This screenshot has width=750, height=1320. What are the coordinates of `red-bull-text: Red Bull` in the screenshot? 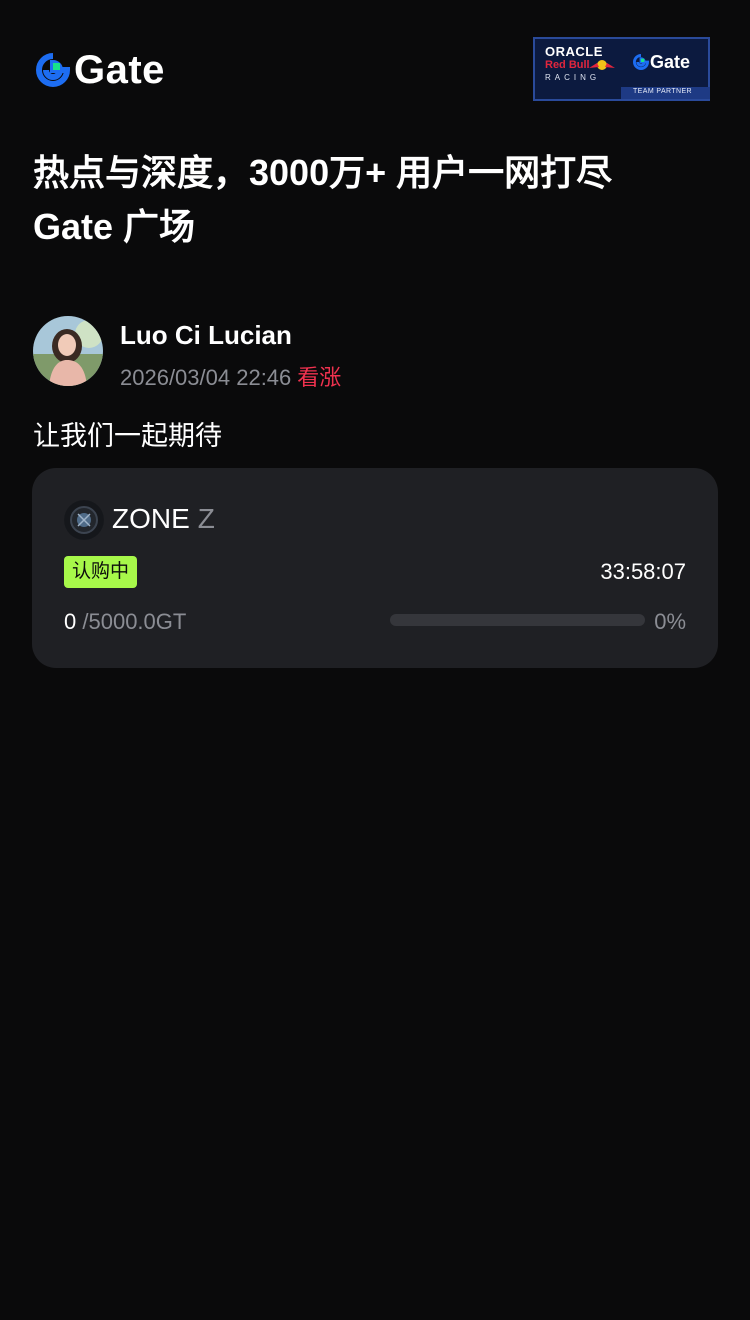 It's located at (567, 65).